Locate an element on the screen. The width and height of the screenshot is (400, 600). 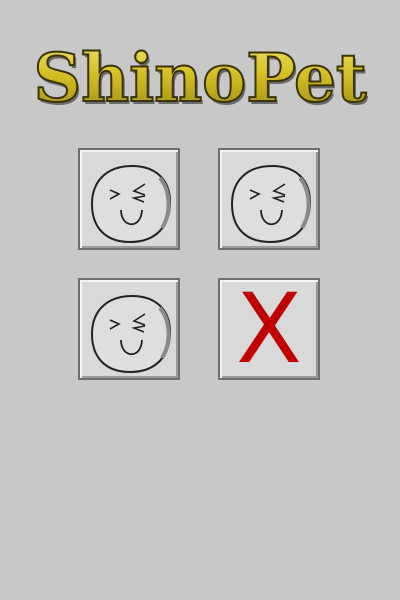
grid-tile-4: X is located at coordinates (269, 329).